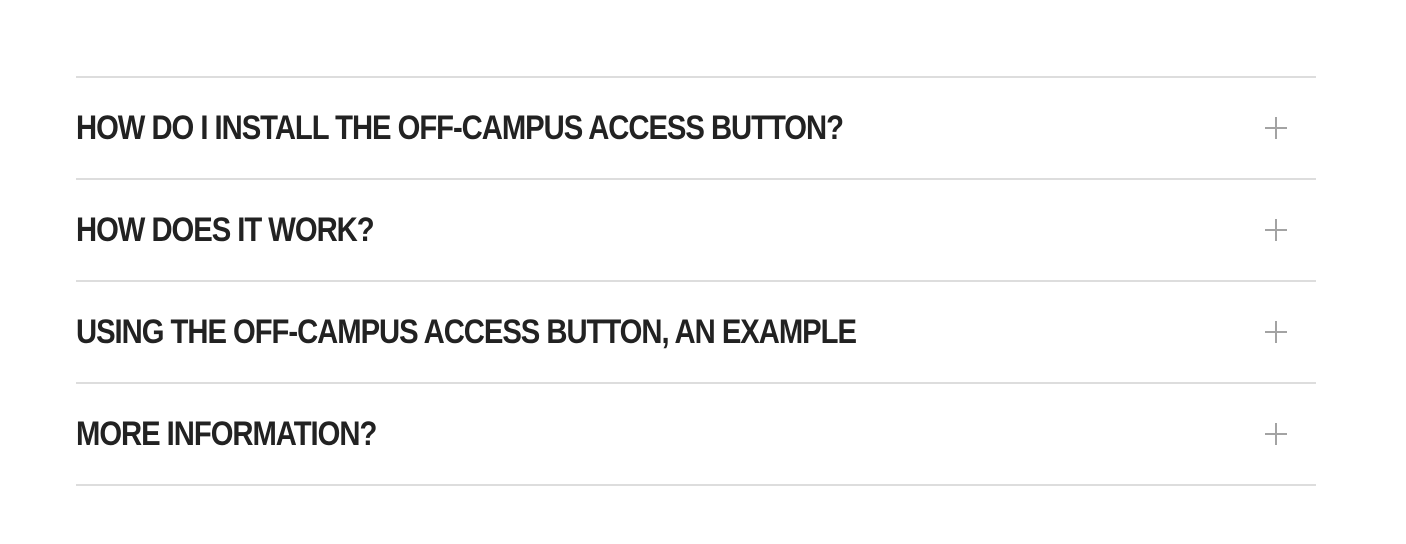  I want to click on accordion-title: MORE INFORMATION?, so click(226, 433).